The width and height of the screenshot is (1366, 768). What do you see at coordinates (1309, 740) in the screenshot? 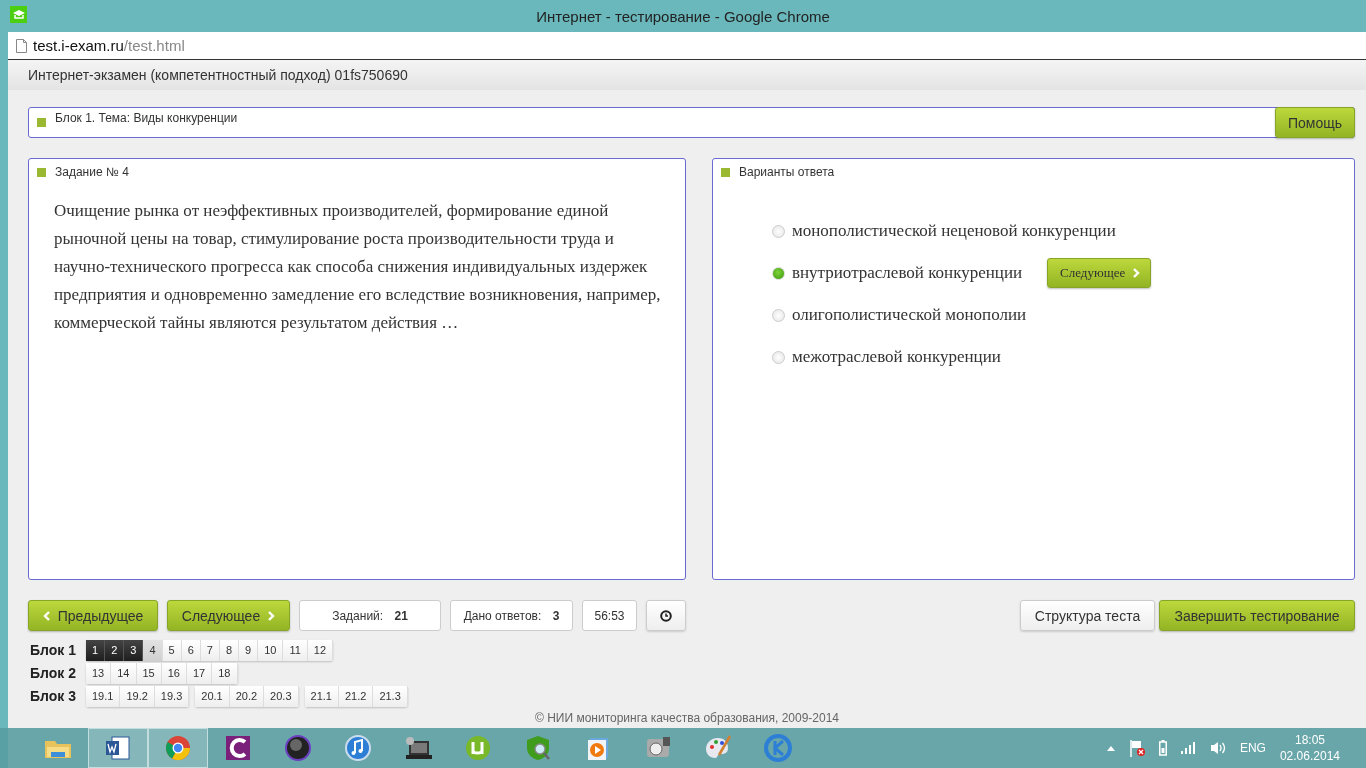
I see `clock-time: 18:05` at bounding box center [1309, 740].